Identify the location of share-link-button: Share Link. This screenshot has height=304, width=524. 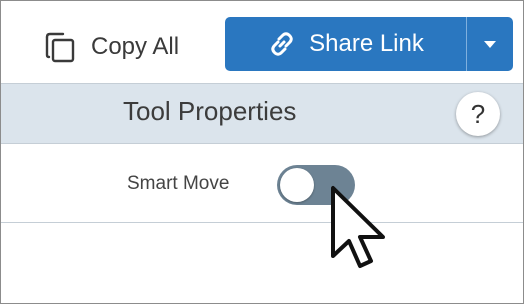
(346, 44).